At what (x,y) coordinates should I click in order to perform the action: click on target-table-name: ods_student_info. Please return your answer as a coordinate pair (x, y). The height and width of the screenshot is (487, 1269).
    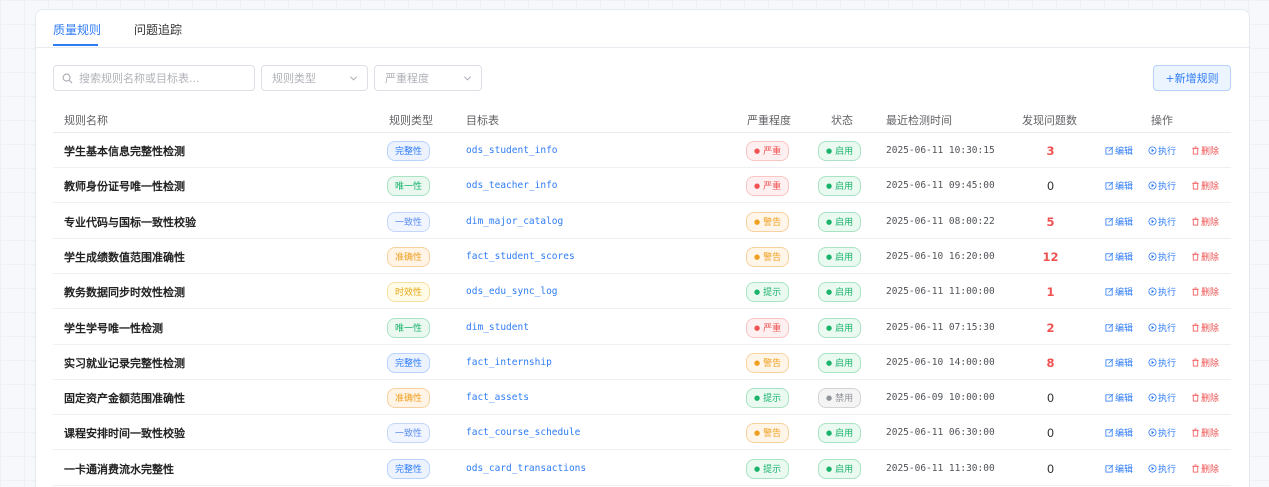
    Looking at the image, I should click on (512, 150).